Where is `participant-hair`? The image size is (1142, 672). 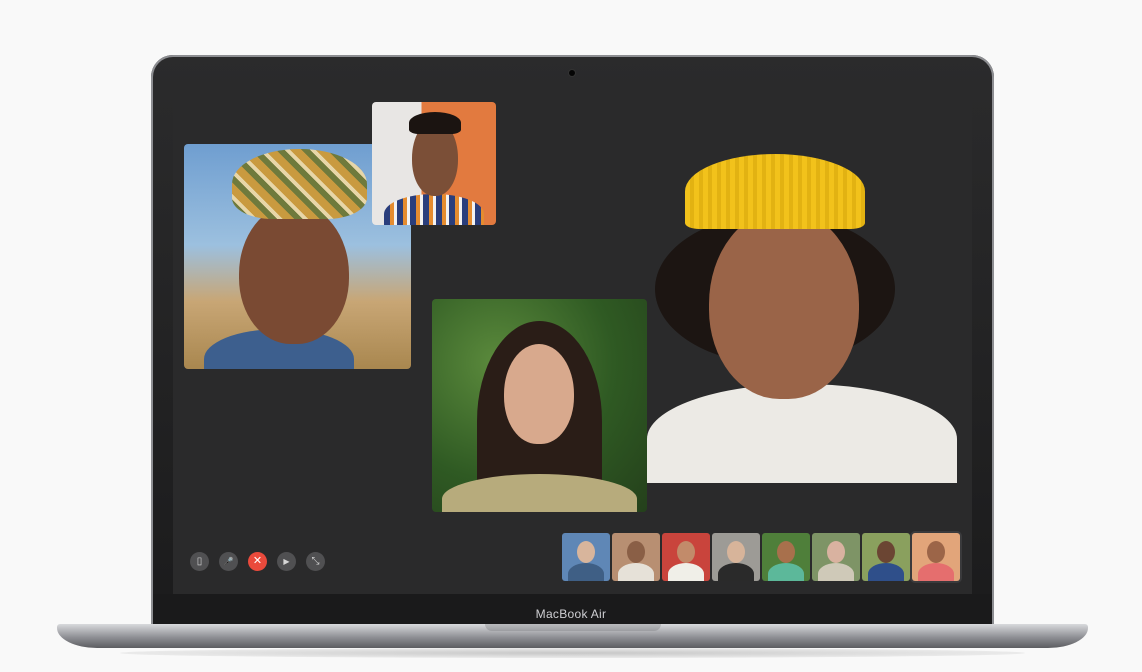
participant-hair is located at coordinates (435, 123).